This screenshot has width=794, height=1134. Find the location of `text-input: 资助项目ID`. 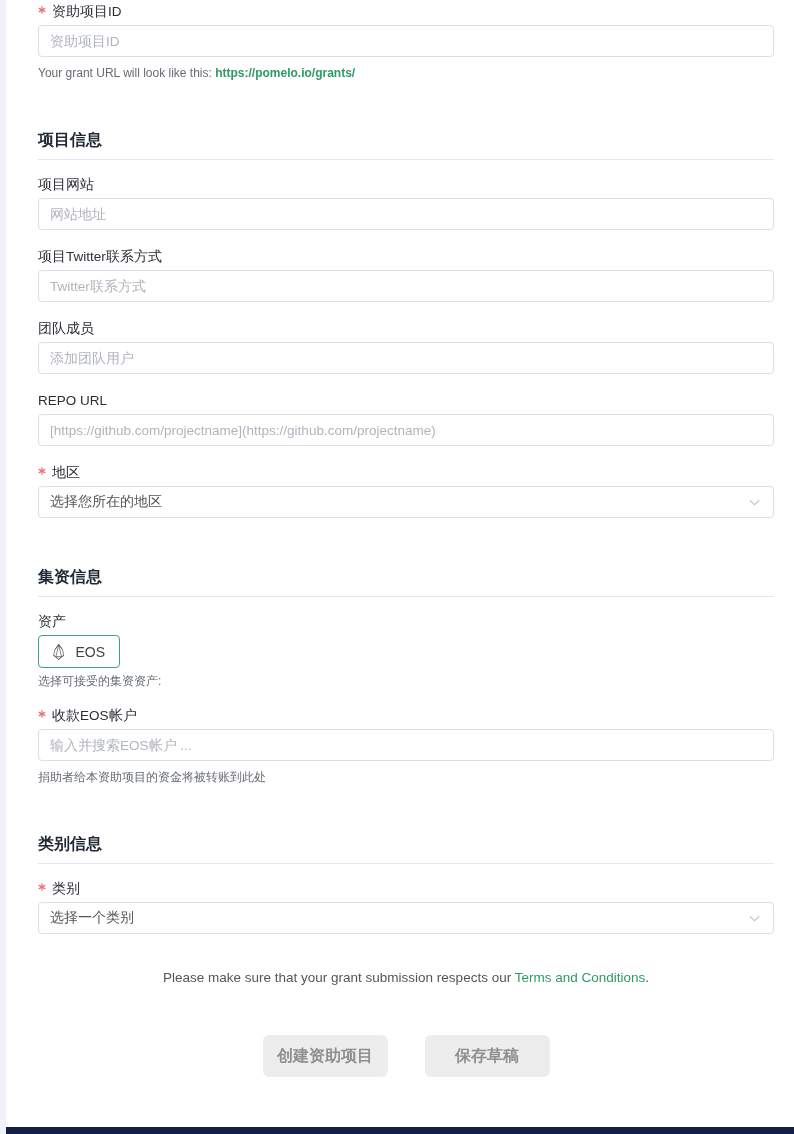

text-input: 资助项目ID is located at coordinates (406, 41).